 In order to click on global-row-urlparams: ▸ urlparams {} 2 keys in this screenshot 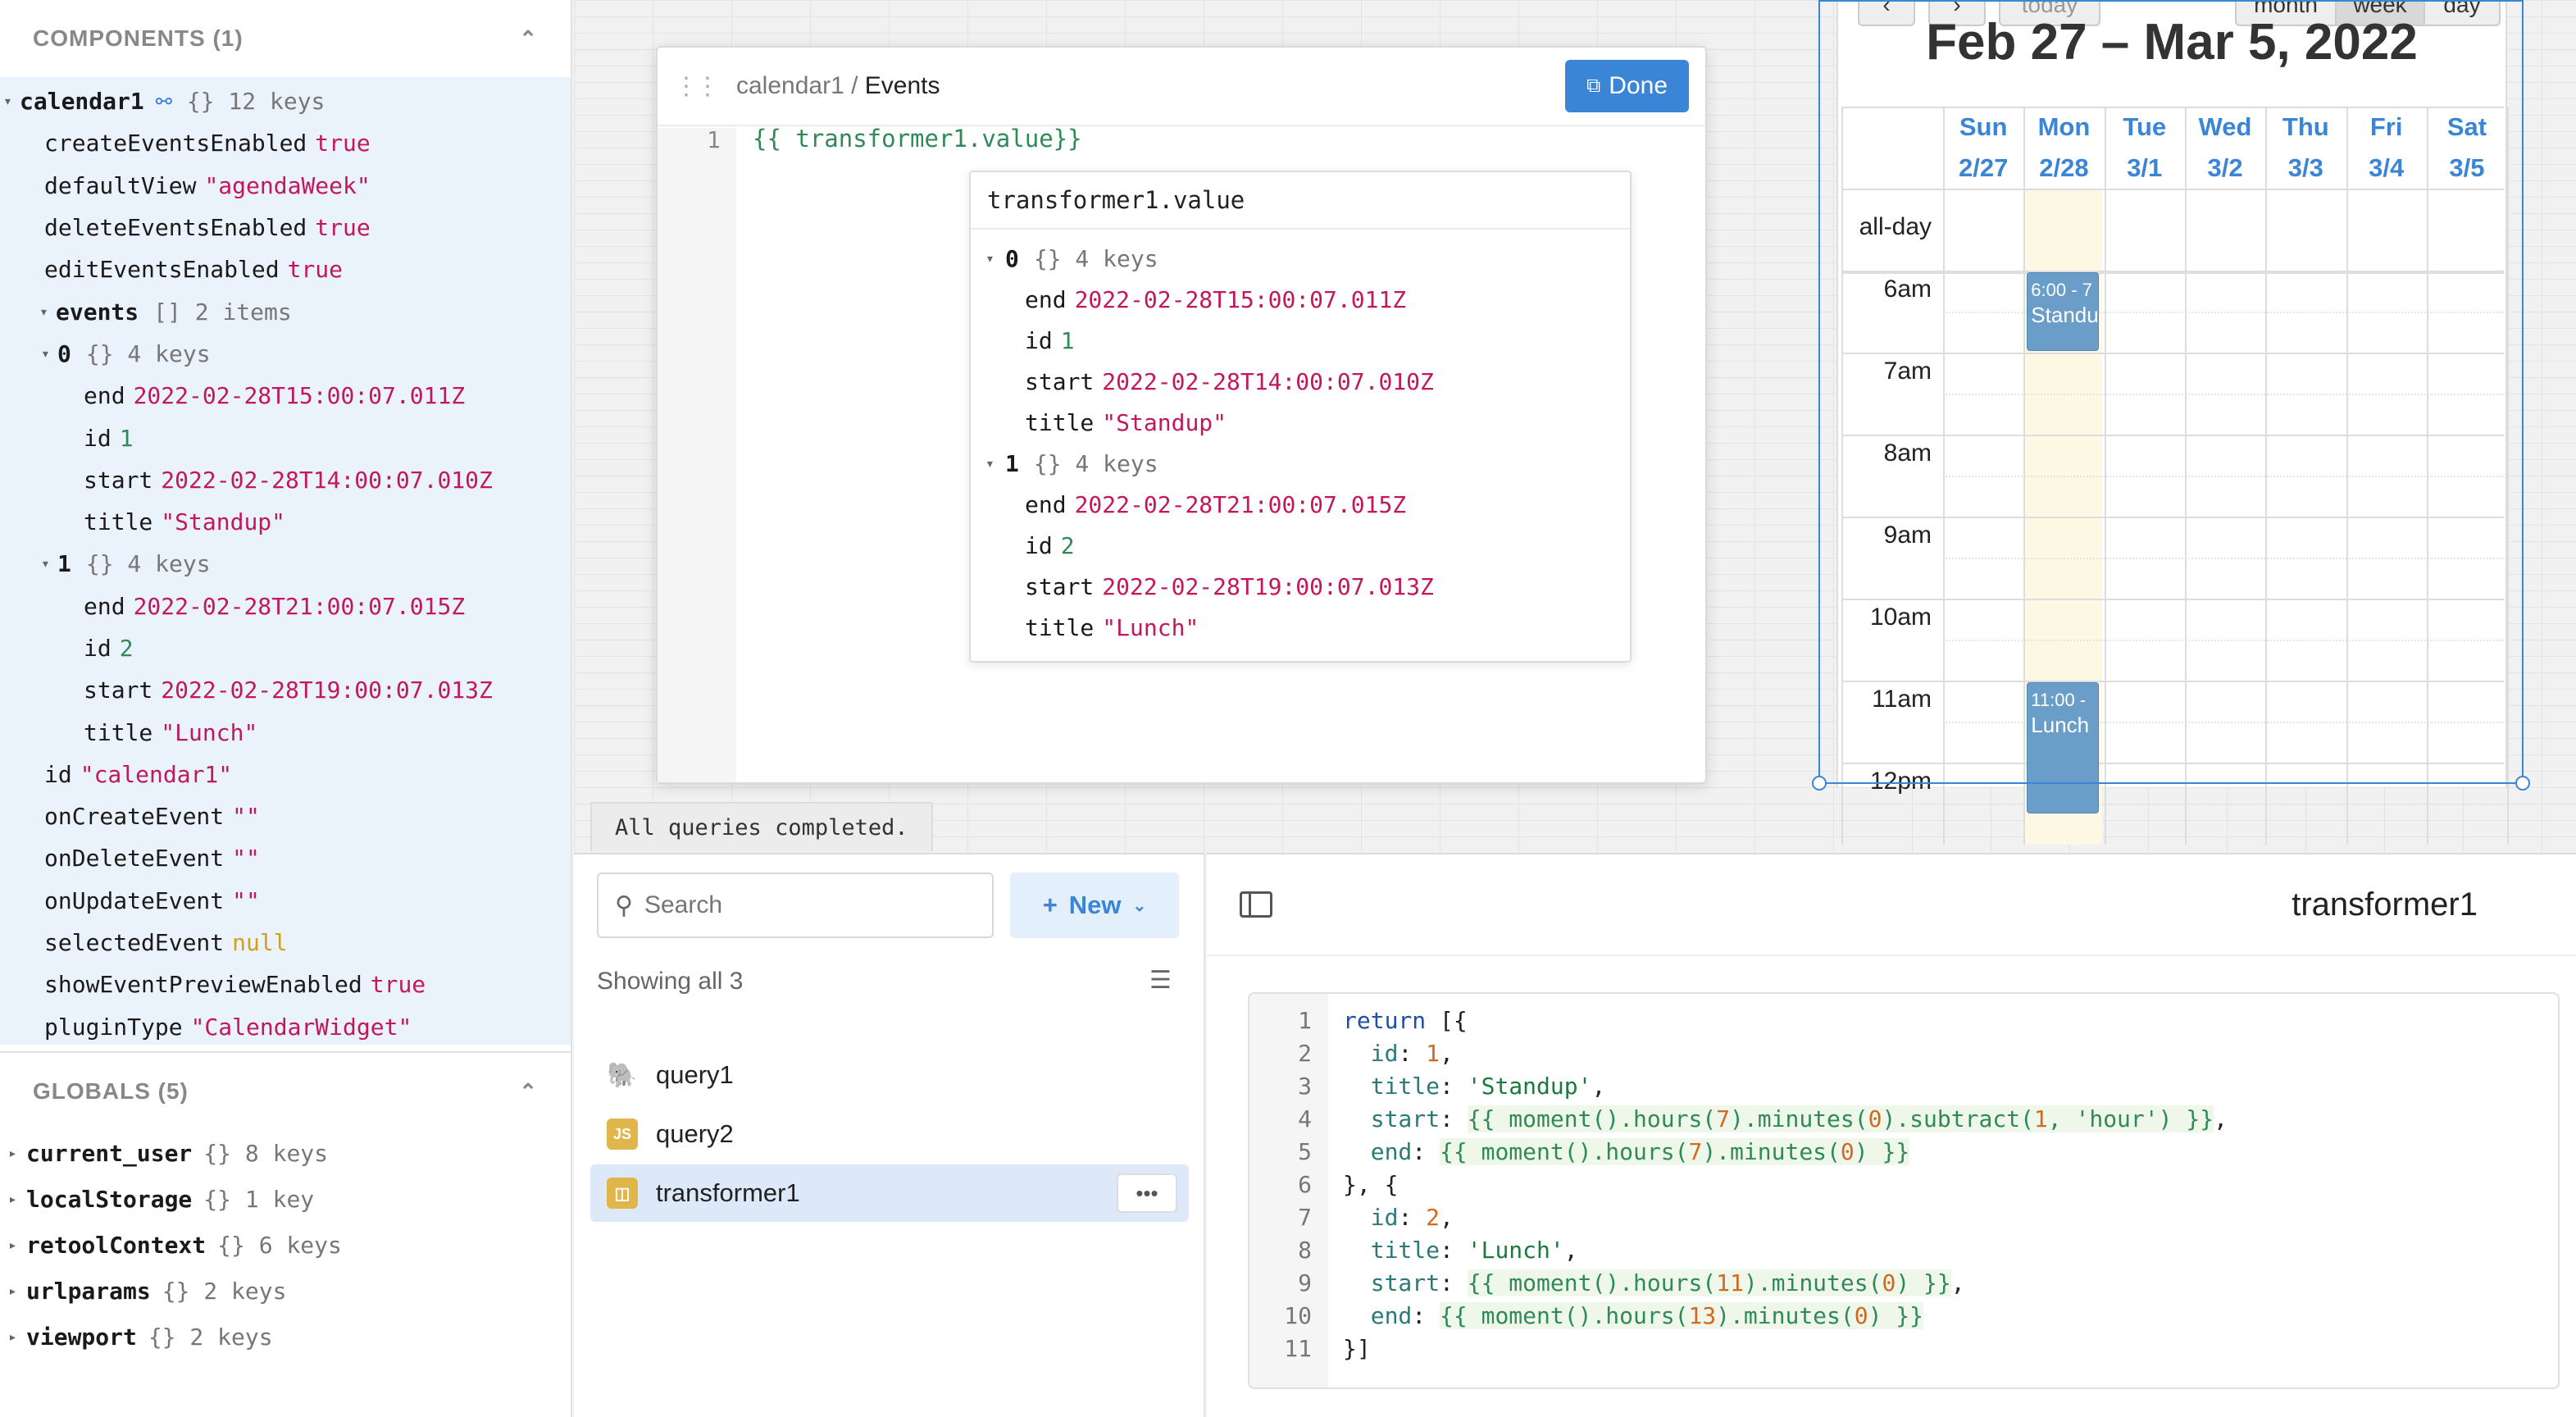, I will do `click(286, 1291)`.